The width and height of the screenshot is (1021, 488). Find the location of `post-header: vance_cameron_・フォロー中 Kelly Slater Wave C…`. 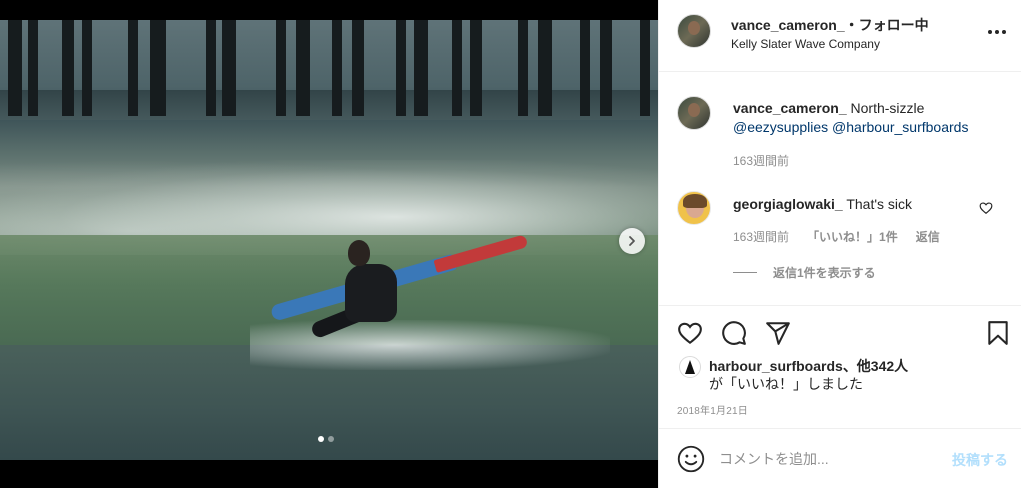

post-header: vance_cameron_・フォロー中 Kelly Slater Wave C… is located at coordinates (840, 36).